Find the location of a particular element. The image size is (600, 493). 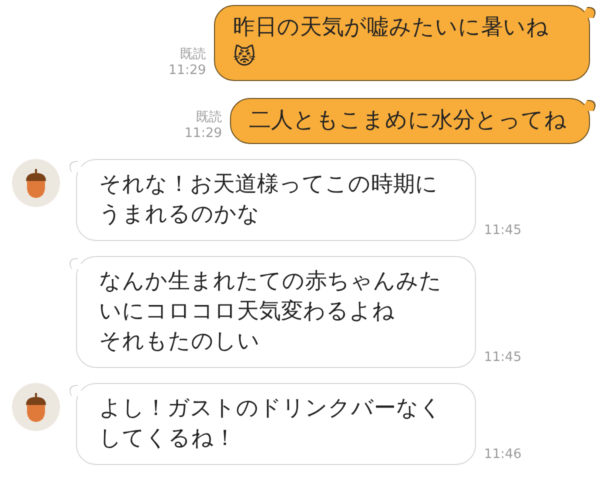

message-text: 二人ともこまめに水分とってね is located at coordinates (408, 121).